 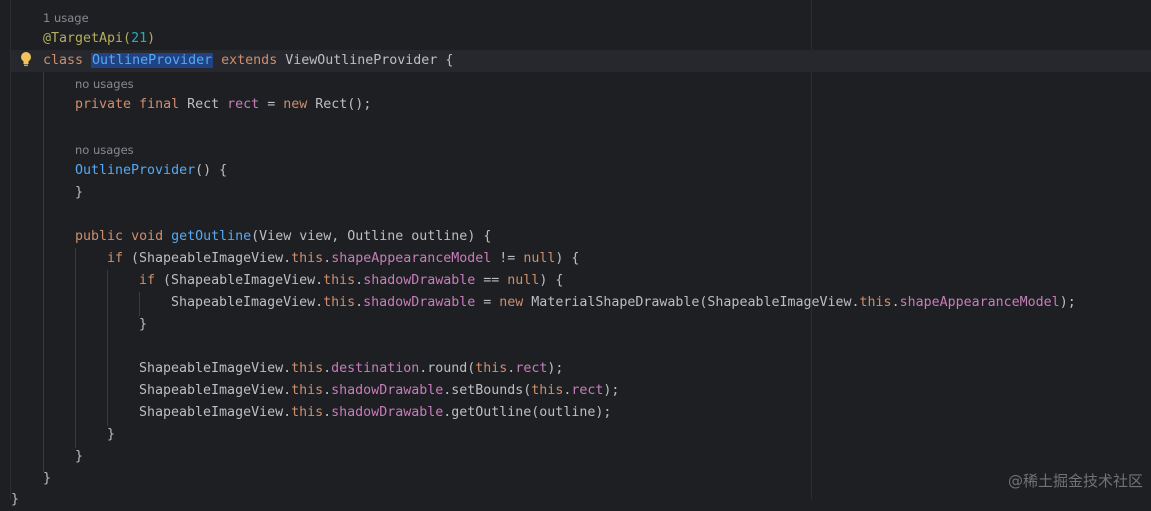 I want to click on gutter-divider, so click(x=10, y=250).